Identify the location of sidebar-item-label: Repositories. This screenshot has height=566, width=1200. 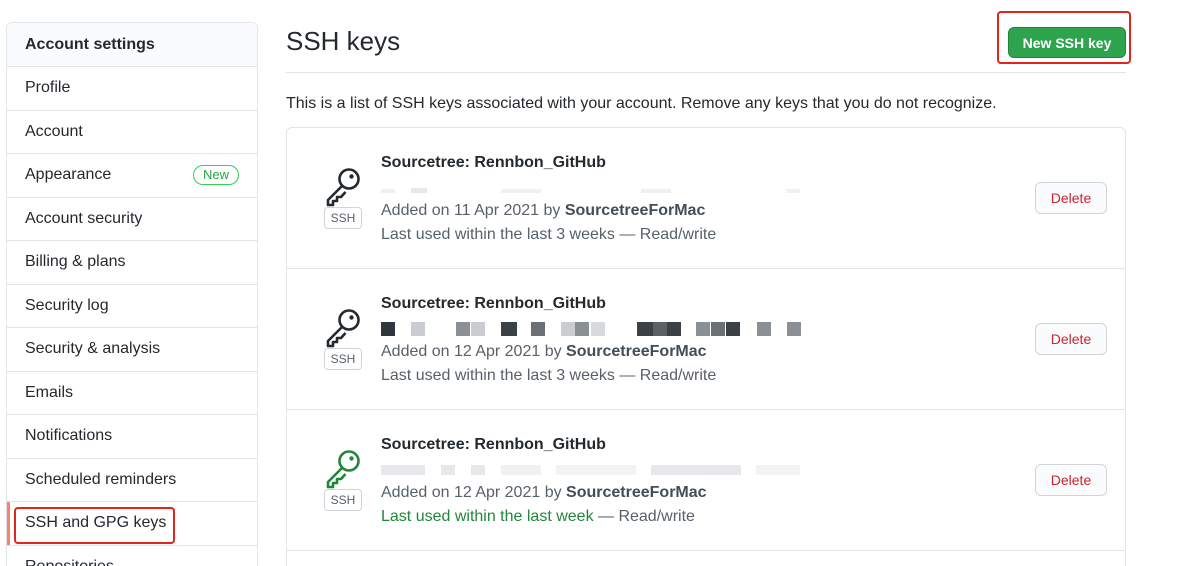
(69, 562).